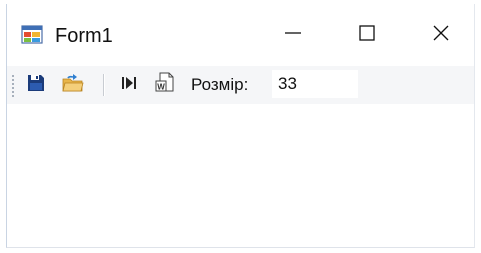 The image size is (481, 253). I want to click on windows-form-icon, so click(33, 35).